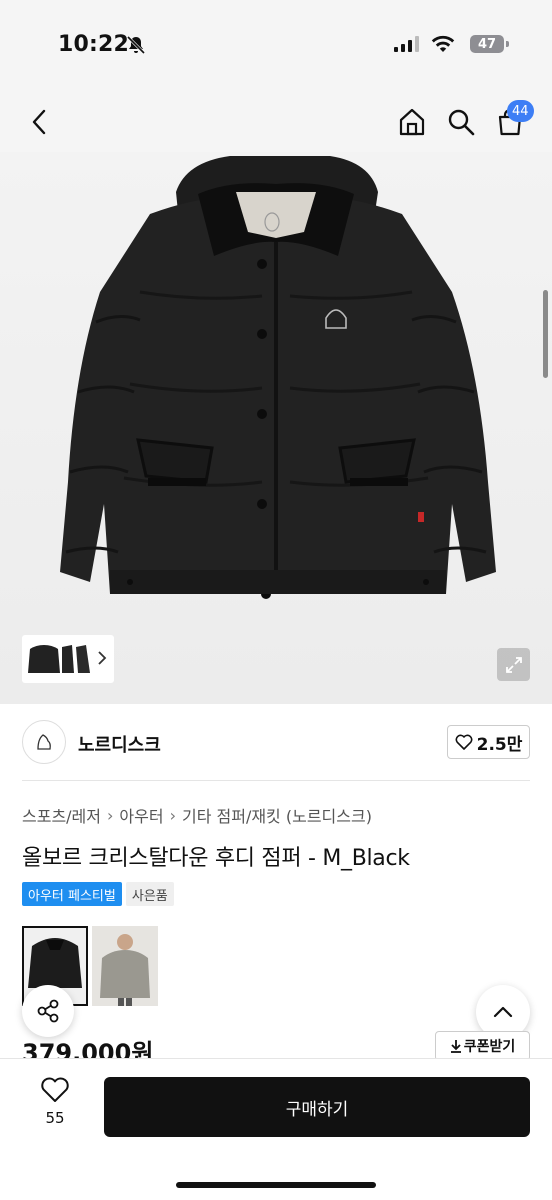 The image size is (552, 1200). I want to click on brand-name: 노르디스크, so click(119, 744).